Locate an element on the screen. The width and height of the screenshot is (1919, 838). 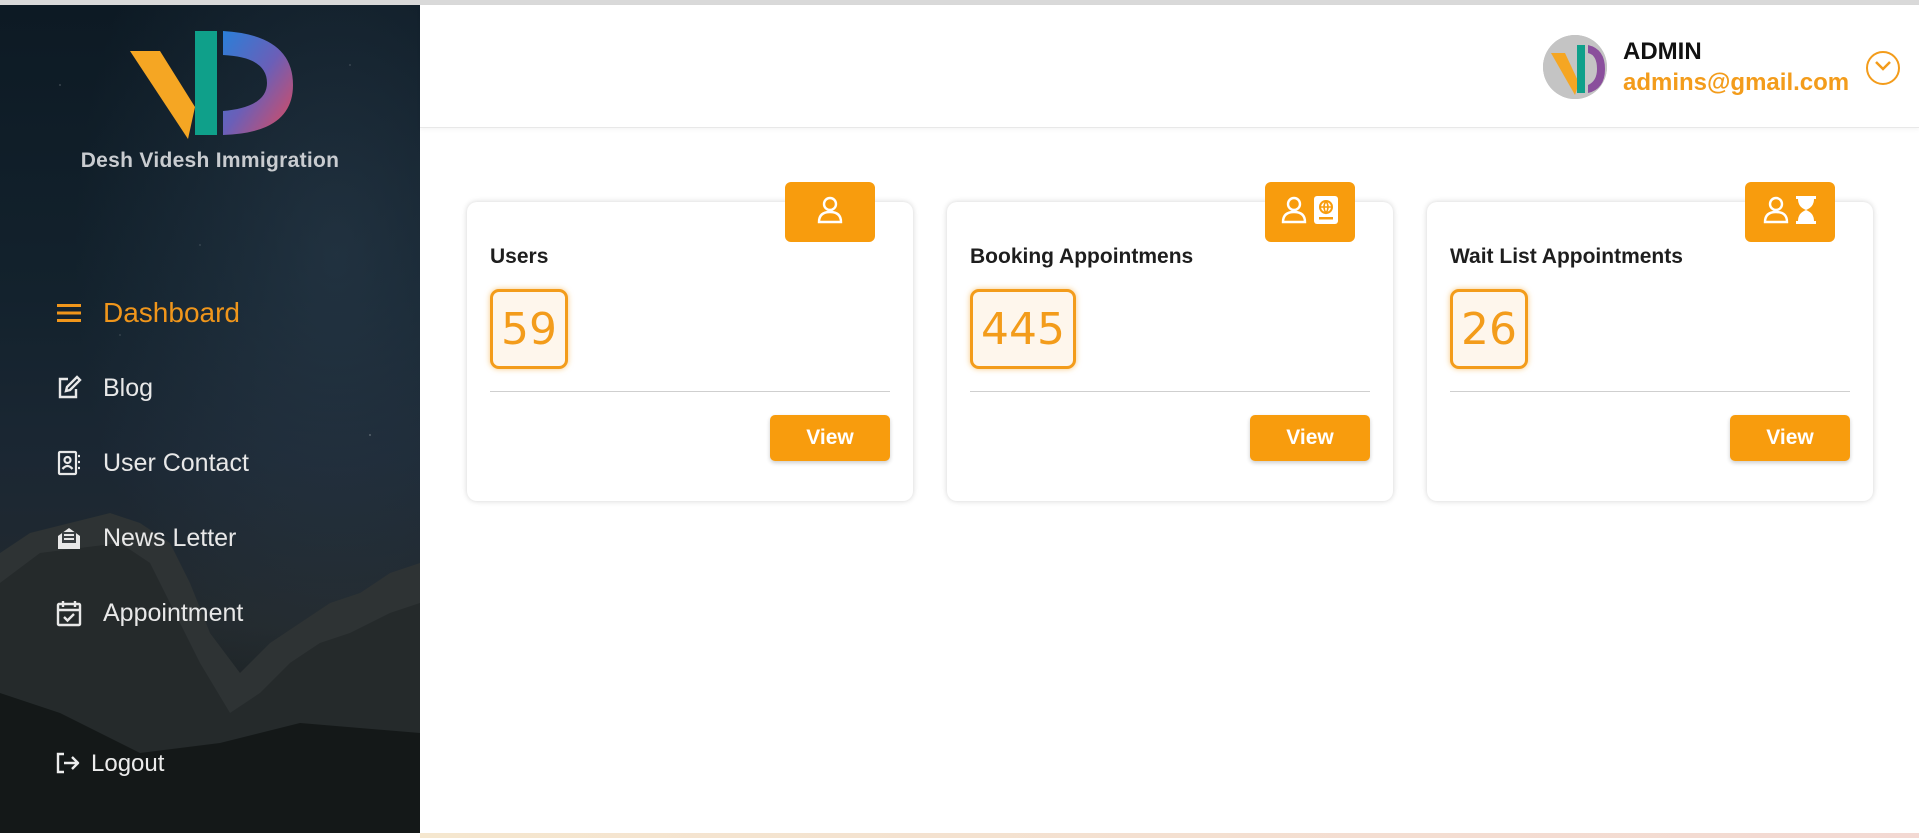
newsletter-icon is located at coordinates (69, 538).